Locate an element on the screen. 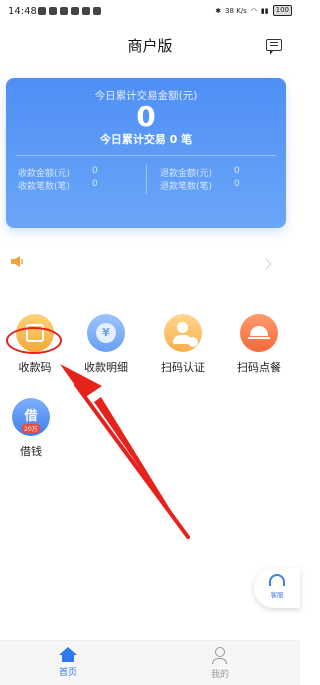 This screenshot has height=685, width=320. user-icon is located at coordinates (219, 655).